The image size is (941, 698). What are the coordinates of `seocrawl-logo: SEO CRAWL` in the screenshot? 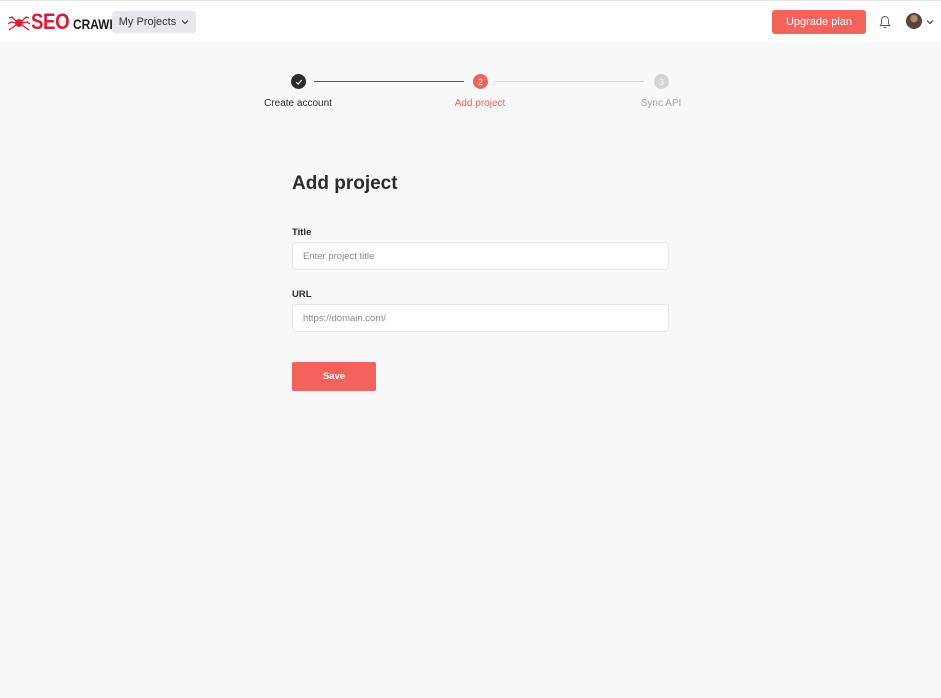 It's located at (66, 22).